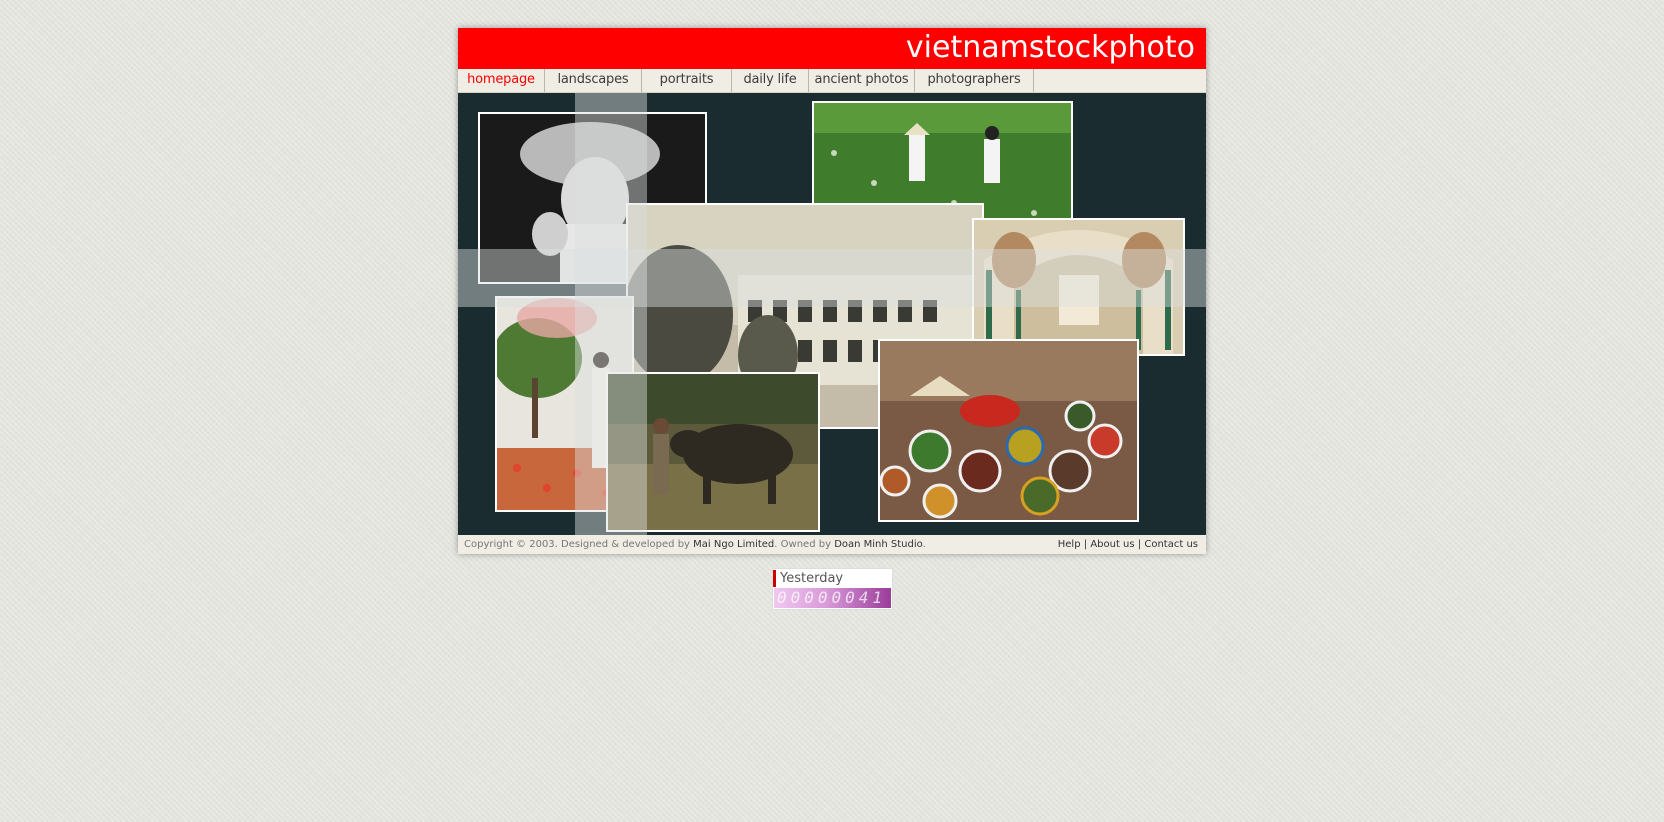  Describe the element at coordinates (1050, 47) in the screenshot. I see `site-title: vietnamstockphoto` at that location.